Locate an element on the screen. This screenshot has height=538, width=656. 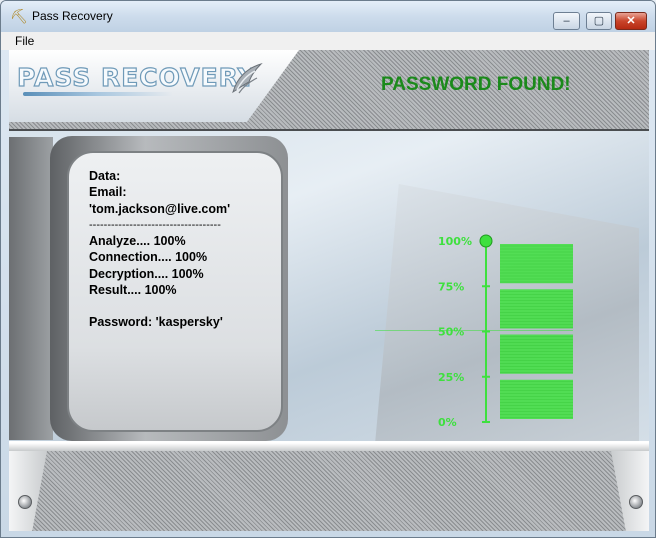
menu-file: File is located at coordinates (24, 41).